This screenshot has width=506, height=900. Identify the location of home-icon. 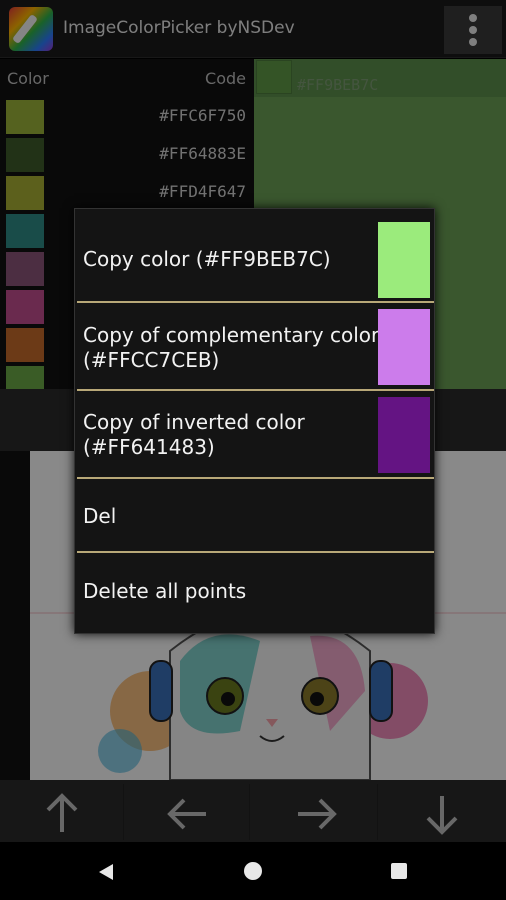
(253, 871).